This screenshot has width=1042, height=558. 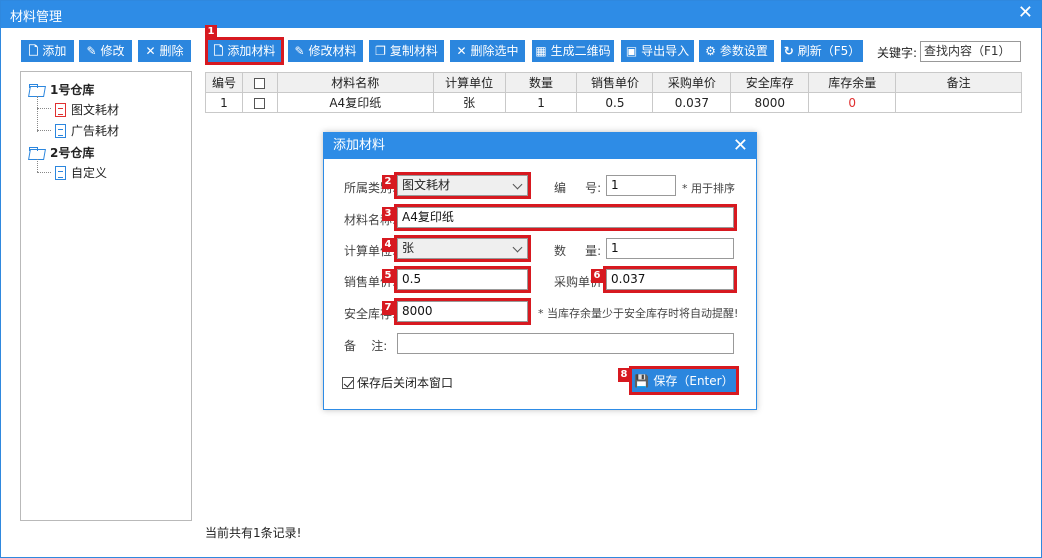 I want to click on title-bar: 材料管理 ✕, so click(x=521, y=14).